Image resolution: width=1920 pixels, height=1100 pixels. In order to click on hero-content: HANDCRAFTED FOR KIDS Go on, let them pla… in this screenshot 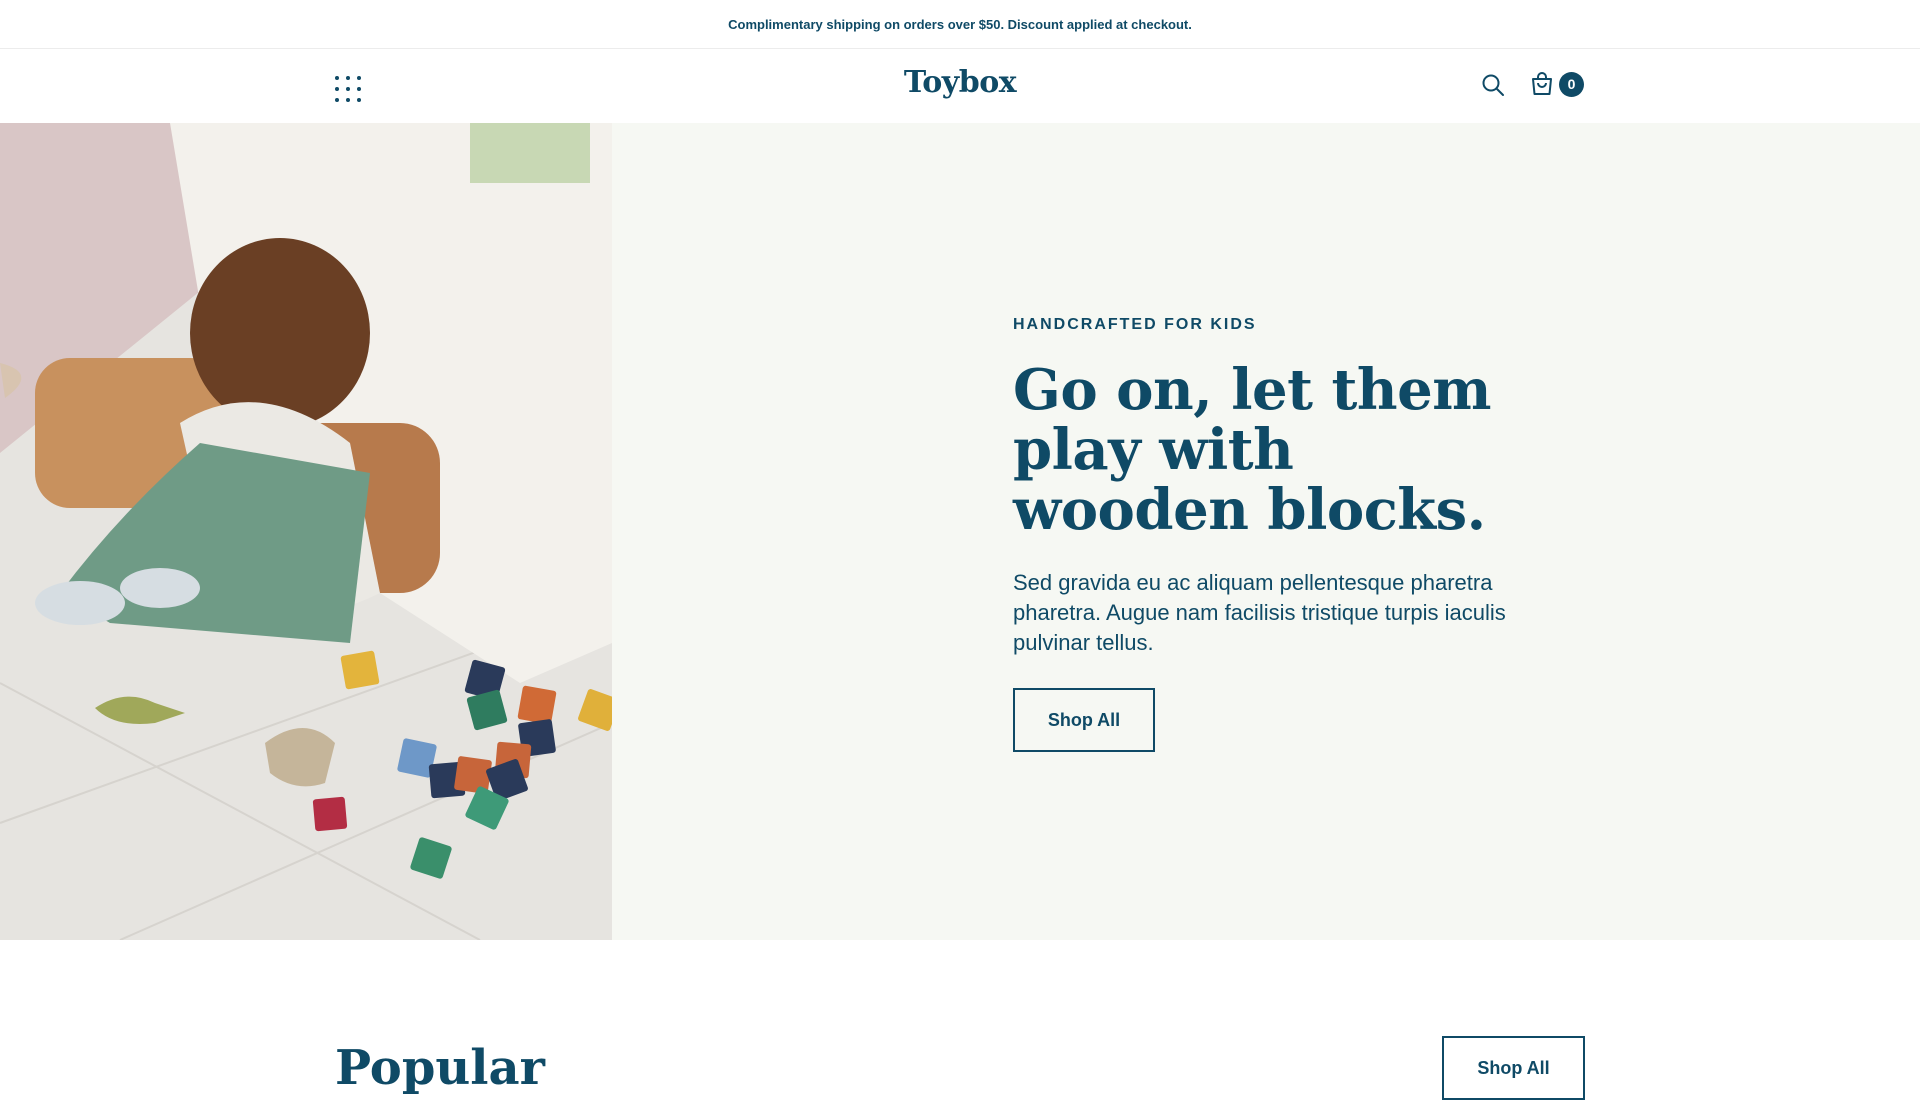, I will do `click(1273, 534)`.